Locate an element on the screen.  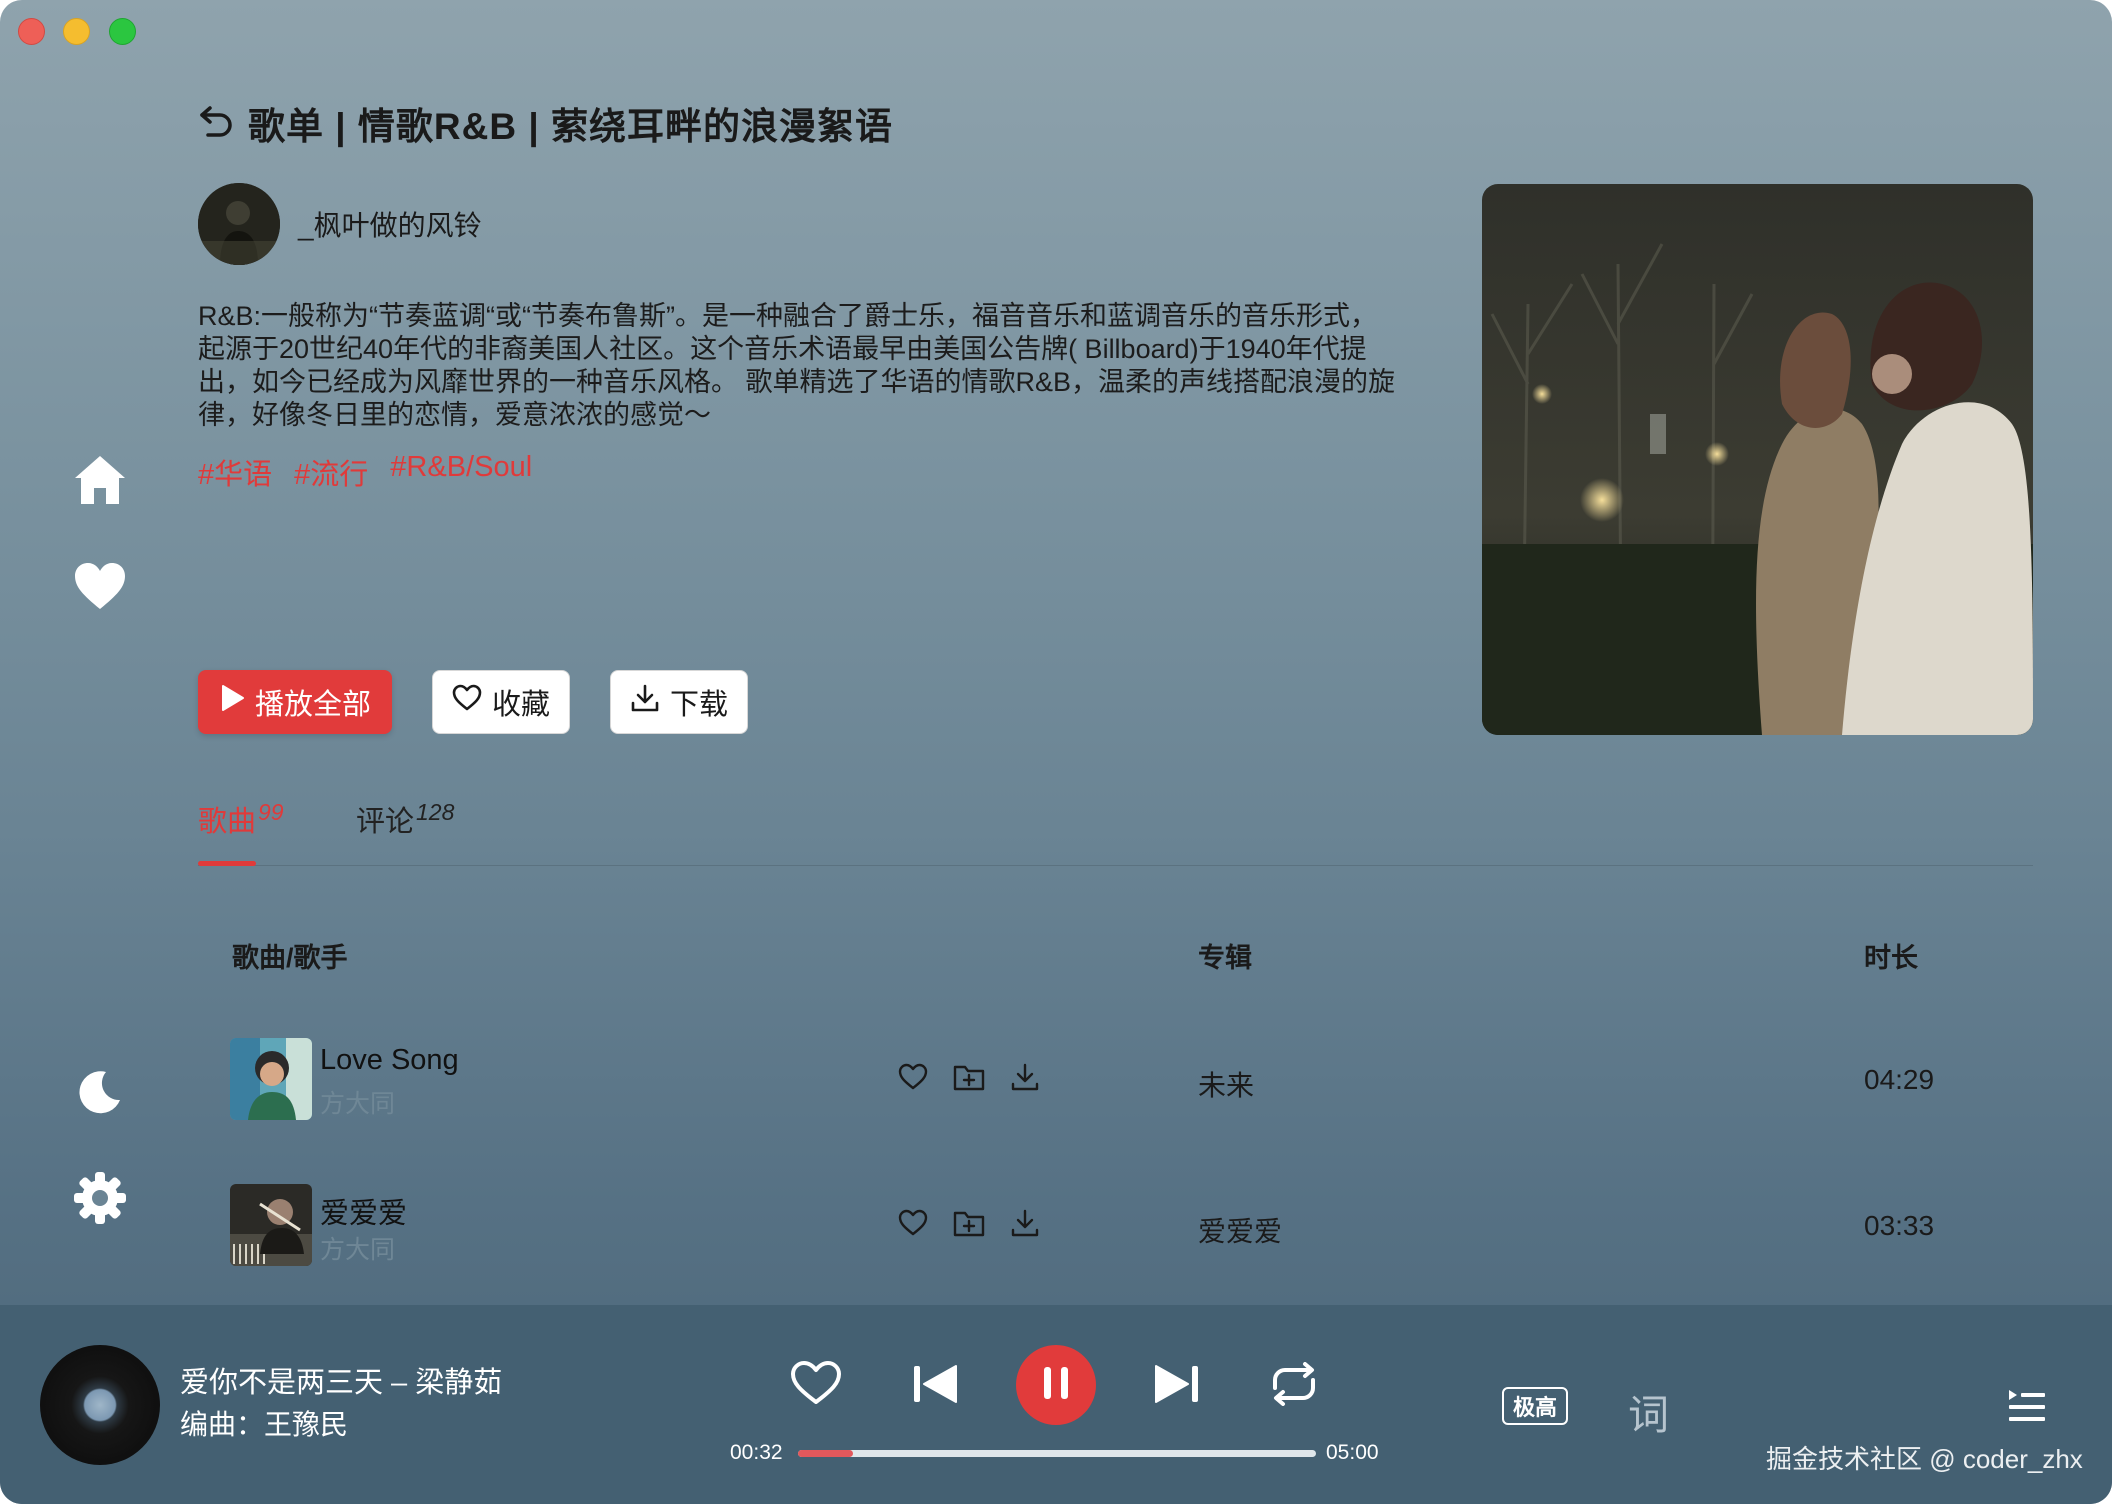
playlist-actions: 播放全部 收藏 下载 is located at coordinates (473, 702).